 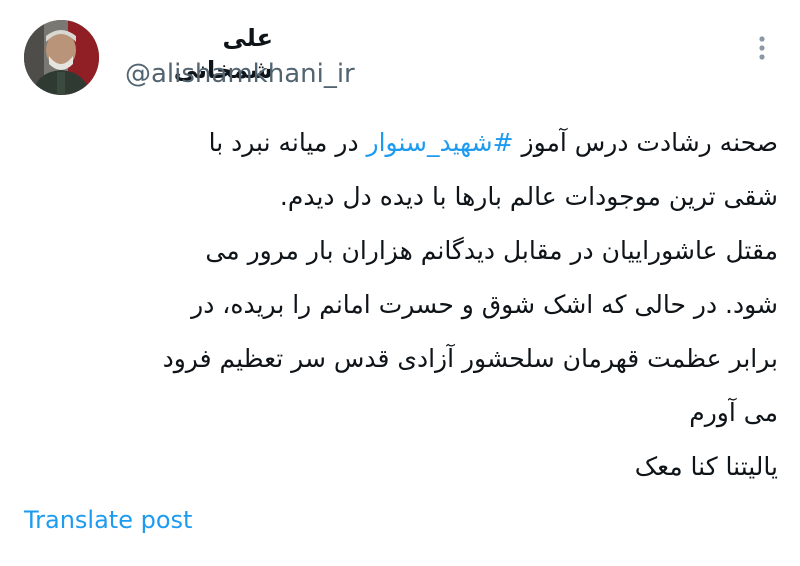 I want to click on post-text-segment: صحنه رشادت درس آموز, so click(x=645, y=142).